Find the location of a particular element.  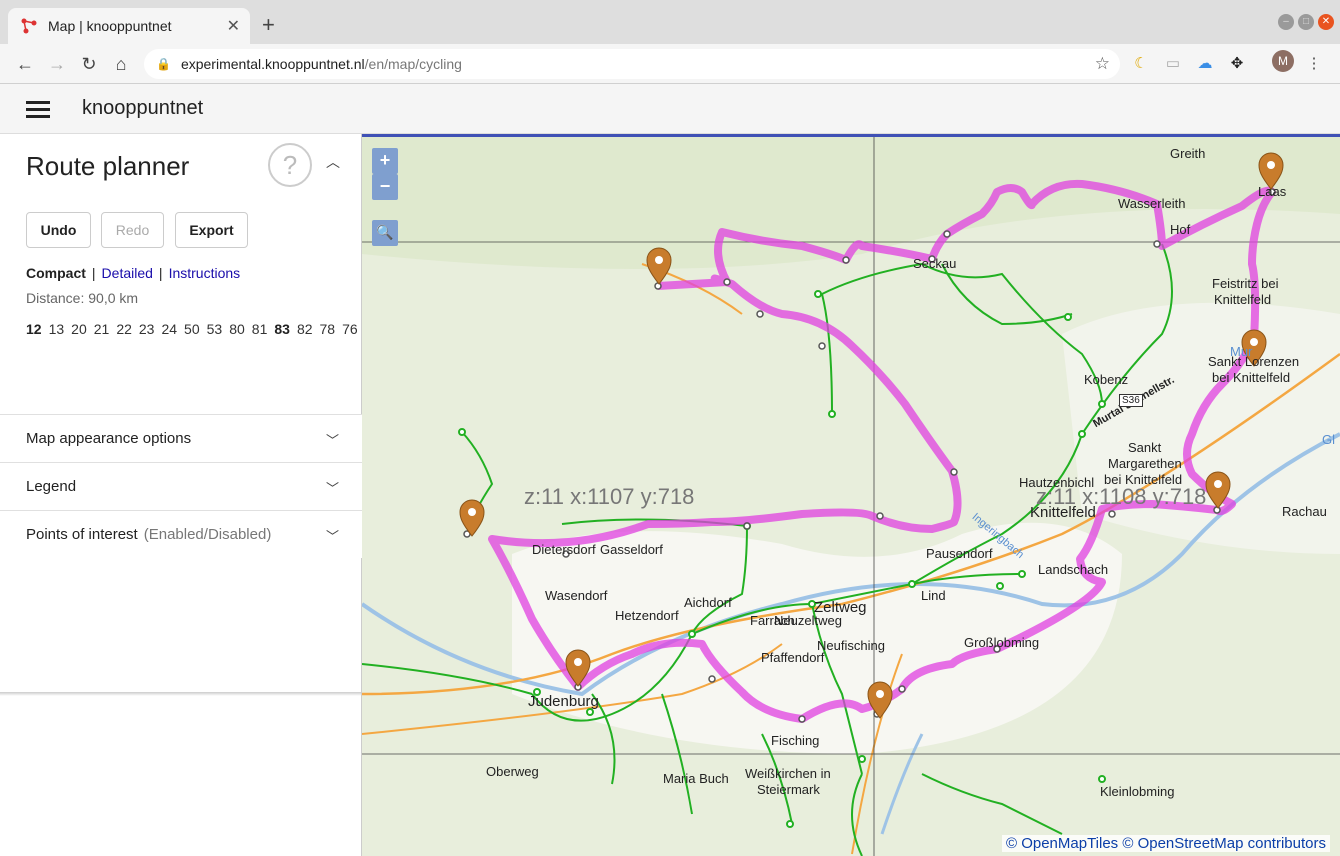

points-of-interest-section: Points of interest (Enabled/Disabled) ﹀ is located at coordinates (181, 534).